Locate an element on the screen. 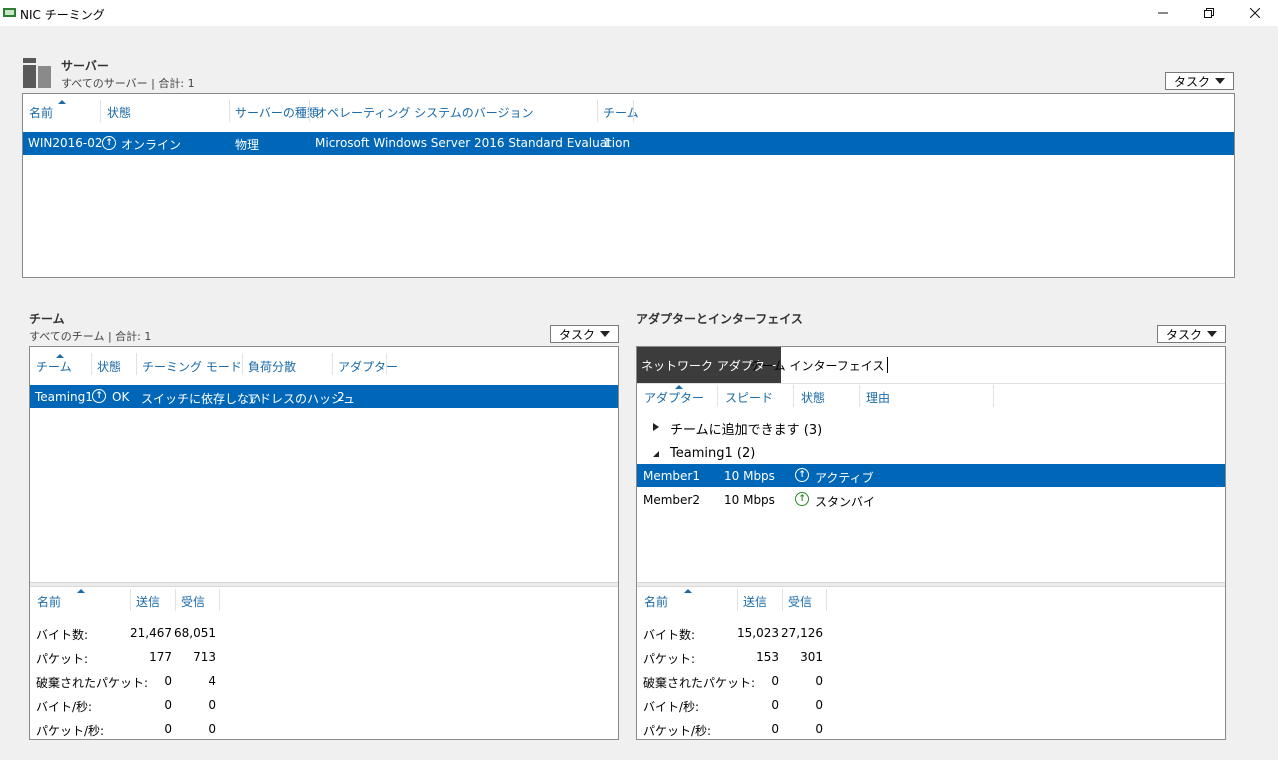  group-label: チームに追加できます (3) is located at coordinates (746, 430).